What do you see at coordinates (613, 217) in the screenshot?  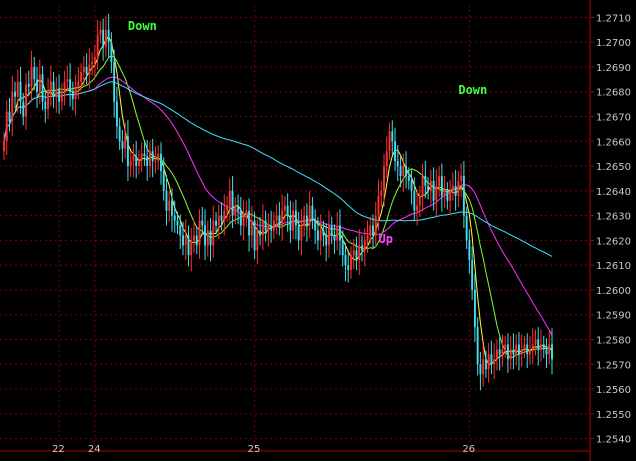 I see `price-tick-label: 1.2630` at bounding box center [613, 217].